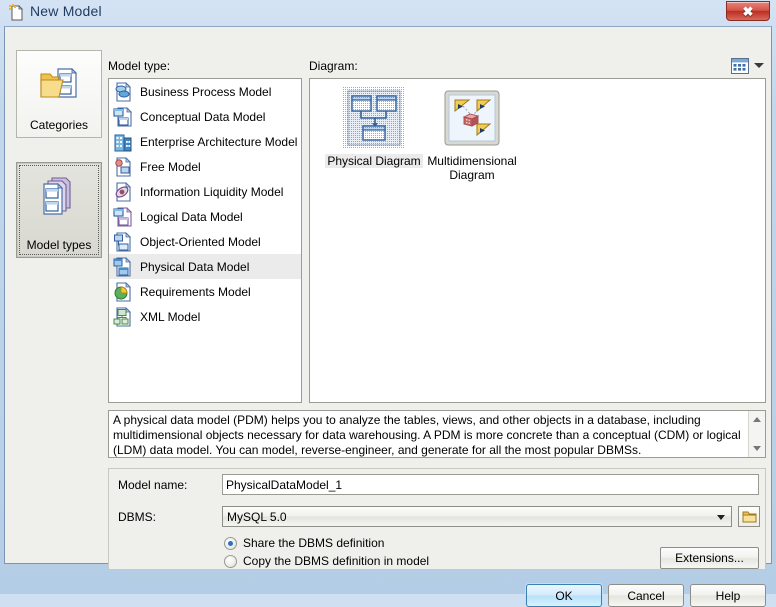  Describe the element at coordinates (728, 595) in the screenshot. I see `help-button: Help` at that location.